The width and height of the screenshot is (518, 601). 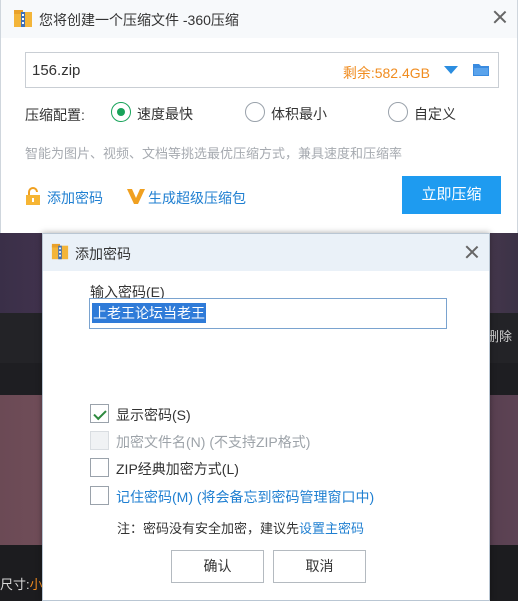 I want to click on background-size-label: 尺寸:小, so click(x=21, y=584).